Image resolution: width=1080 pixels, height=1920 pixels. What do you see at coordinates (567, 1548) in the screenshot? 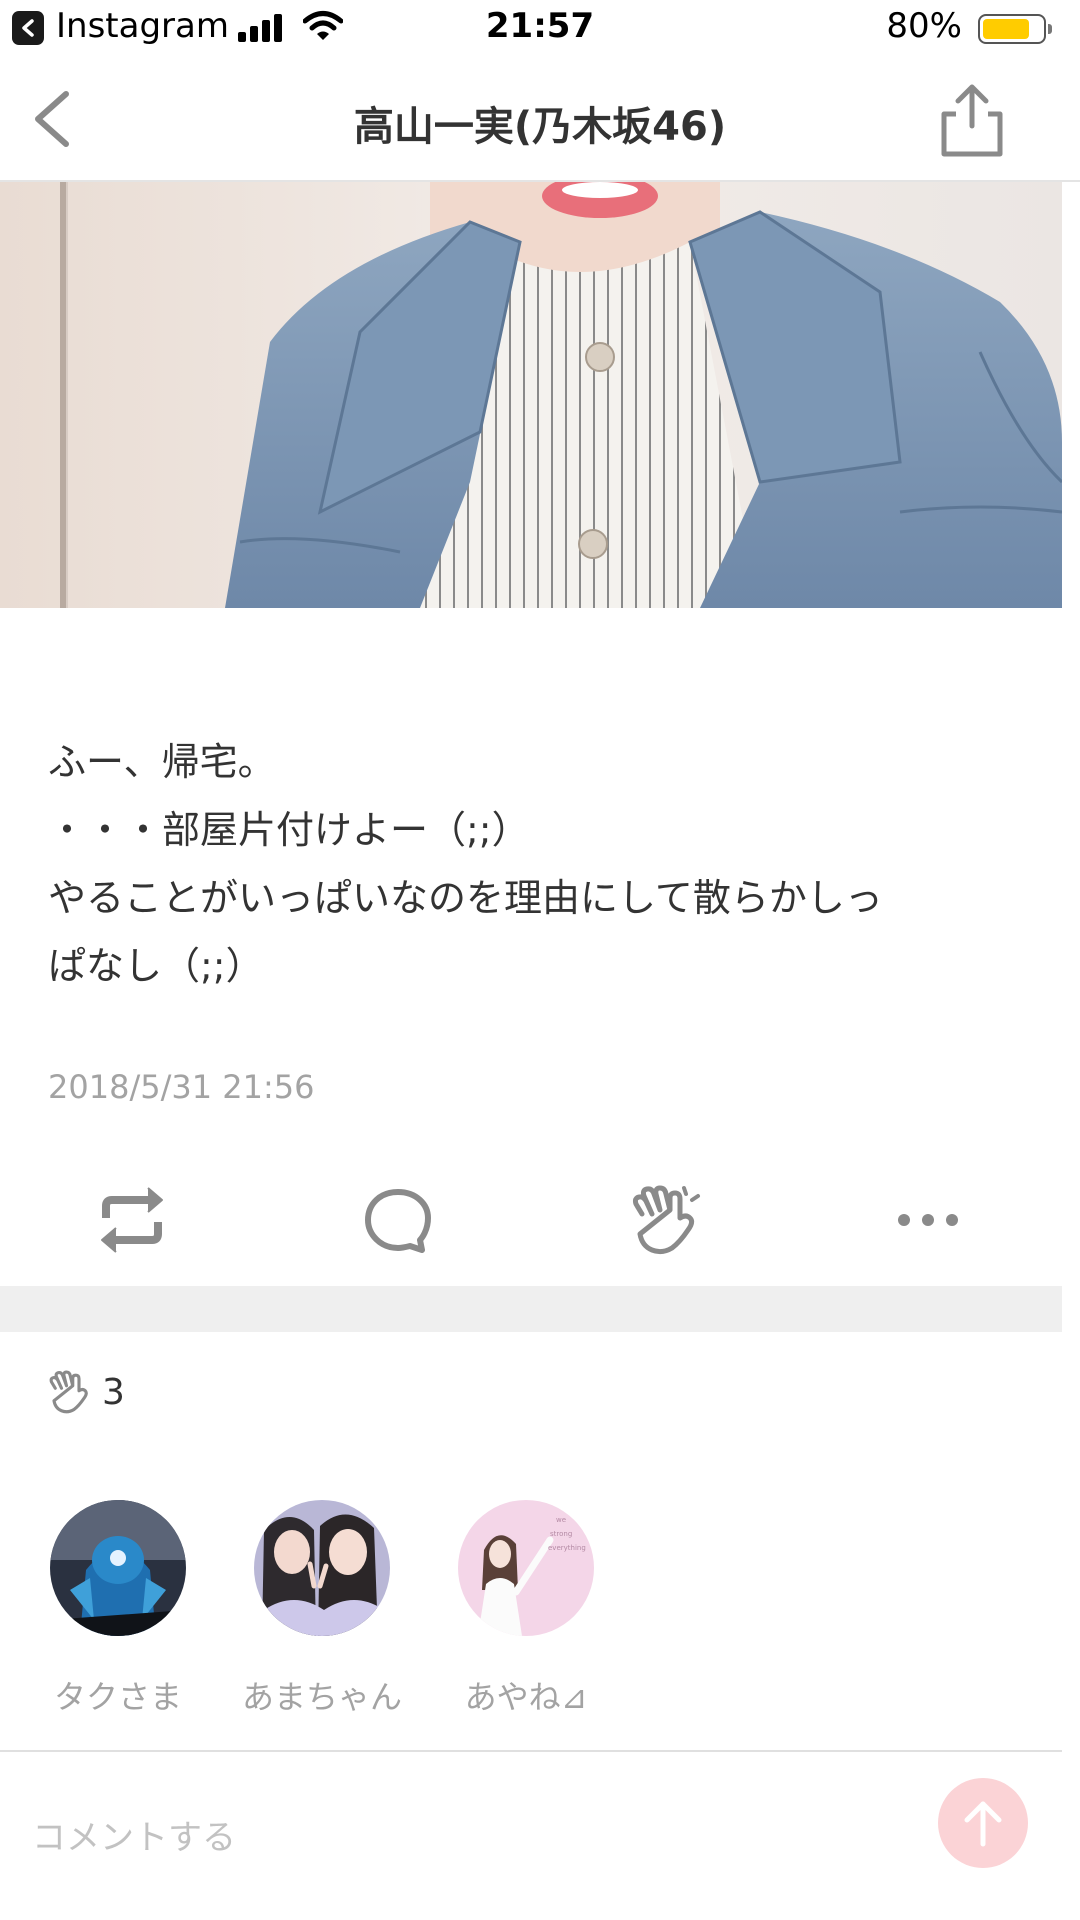
I see `avatar-text: everything` at bounding box center [567, 1548].